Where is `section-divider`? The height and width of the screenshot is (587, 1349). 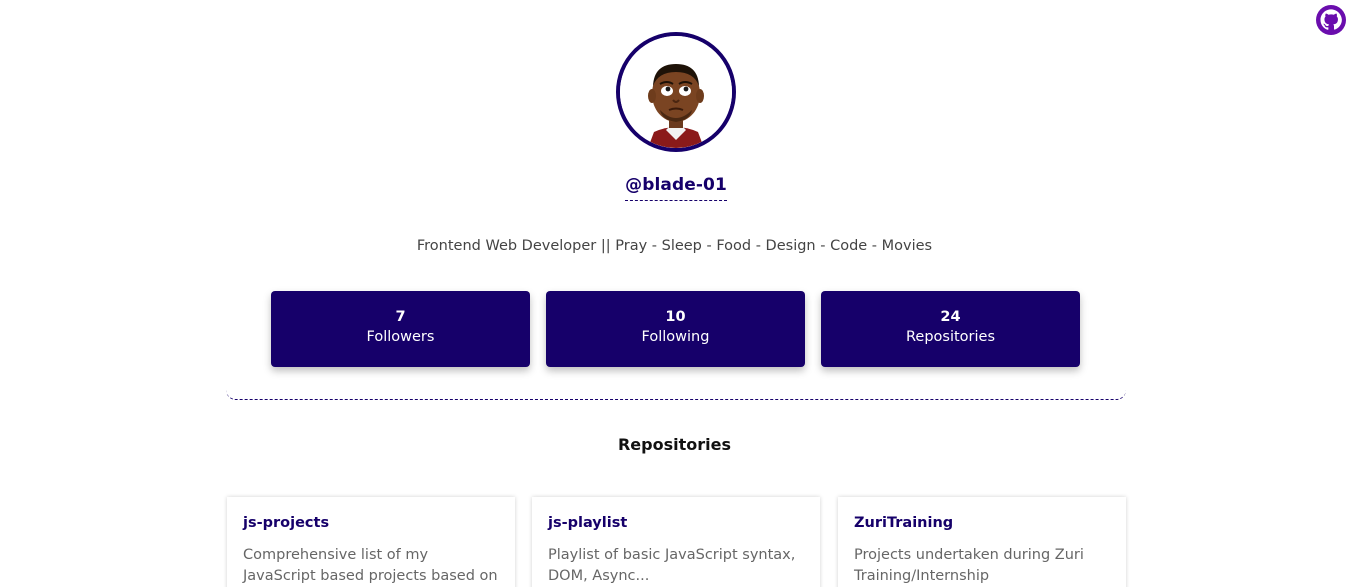 section-divider is located at coordinates (676, 391).